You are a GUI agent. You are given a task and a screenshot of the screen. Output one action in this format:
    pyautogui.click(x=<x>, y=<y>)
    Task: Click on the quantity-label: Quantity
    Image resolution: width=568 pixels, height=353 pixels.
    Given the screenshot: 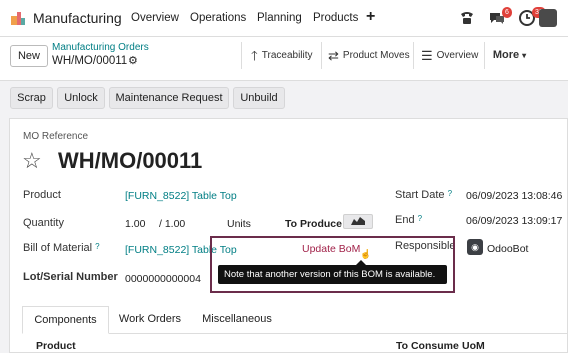 What is the action you would take?
    pyautogui.click(x=43, y=223)
    